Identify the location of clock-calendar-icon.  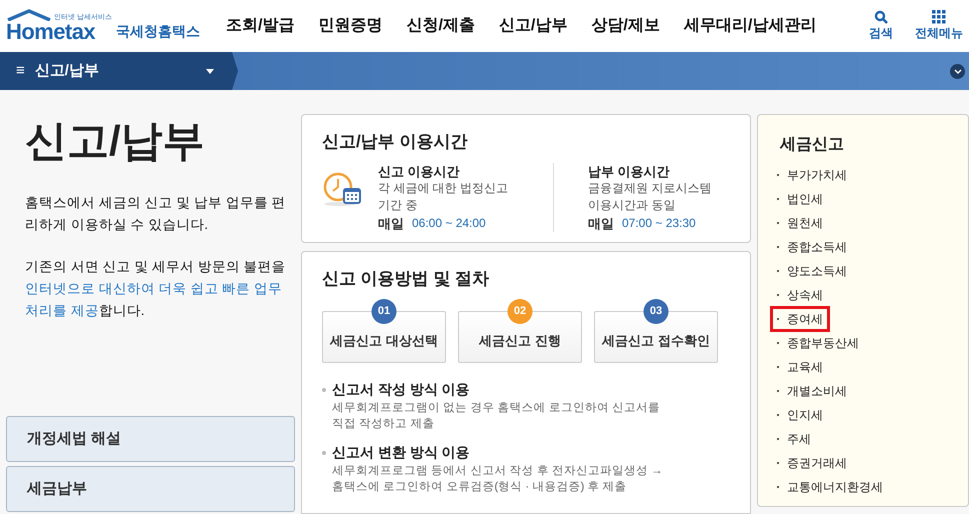
(343, 188).